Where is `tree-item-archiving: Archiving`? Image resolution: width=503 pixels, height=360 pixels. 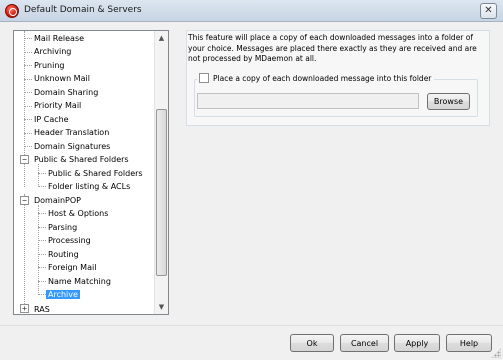
tree-item-archiving: Archiving is located at coordinates (52, 51).